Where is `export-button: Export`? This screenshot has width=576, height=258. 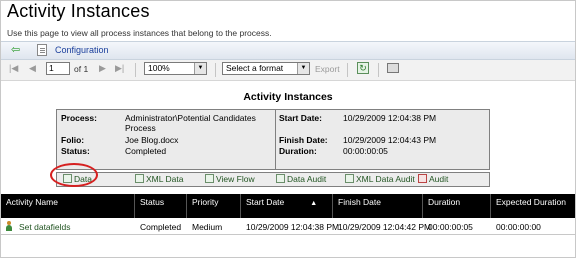 export-button: Export is located at coordinates (327, 69).